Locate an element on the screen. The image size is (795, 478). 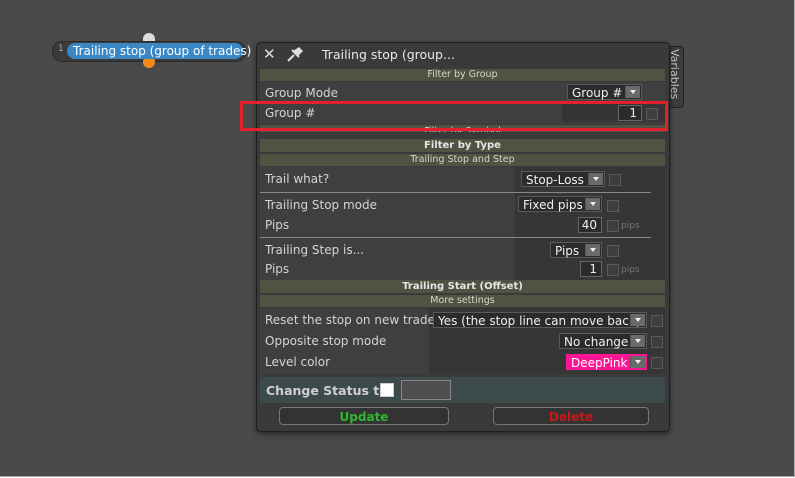
level-color-value: DeepPink is located at coordinates (599, 363).